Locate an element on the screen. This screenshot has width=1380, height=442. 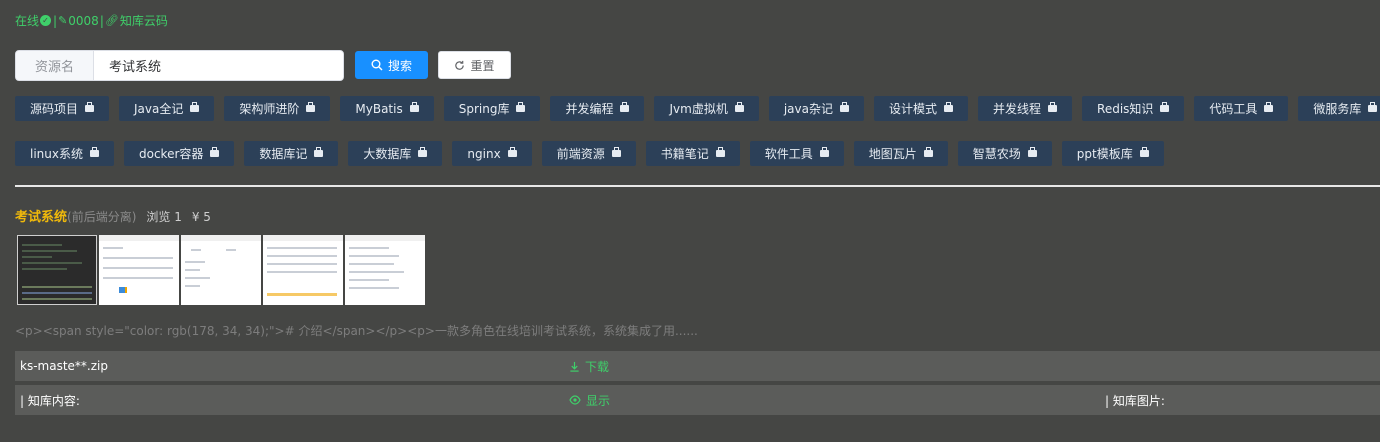
download-link: 下载 is located at coordinates (589, 366).